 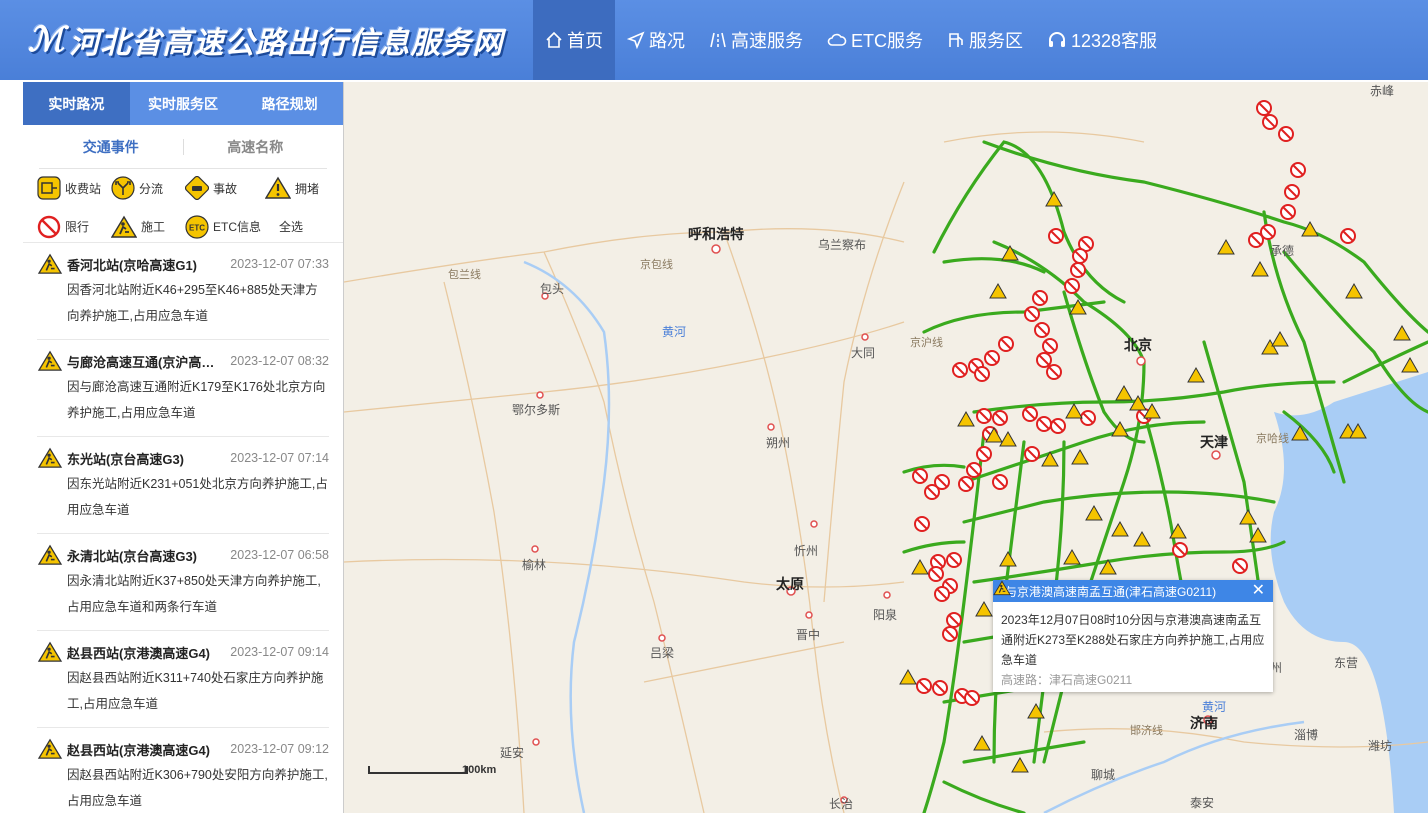 What do you see at coordinates (197, 226) in the screenshot?
I see `etc-icon: ETC` at bounding box center [197, 226].